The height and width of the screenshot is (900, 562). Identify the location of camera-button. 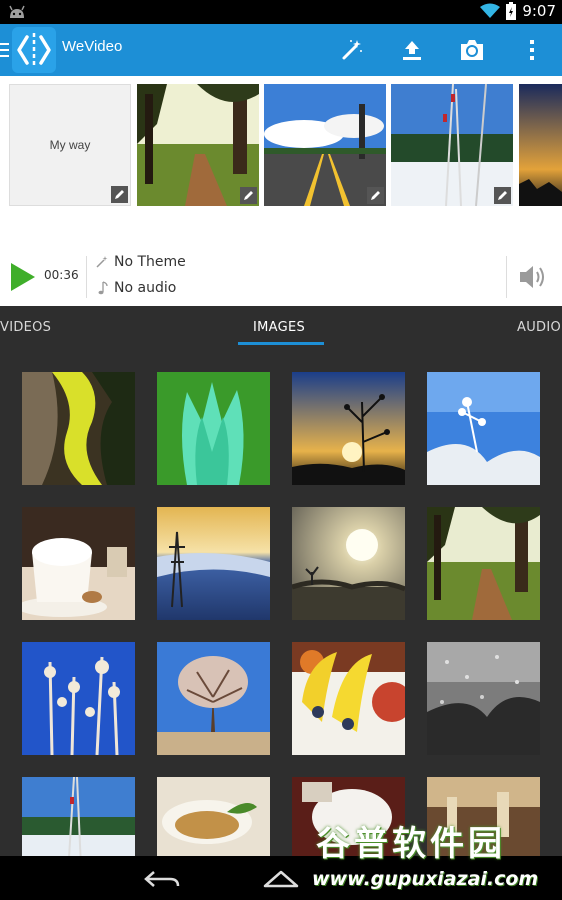
(472, 50).